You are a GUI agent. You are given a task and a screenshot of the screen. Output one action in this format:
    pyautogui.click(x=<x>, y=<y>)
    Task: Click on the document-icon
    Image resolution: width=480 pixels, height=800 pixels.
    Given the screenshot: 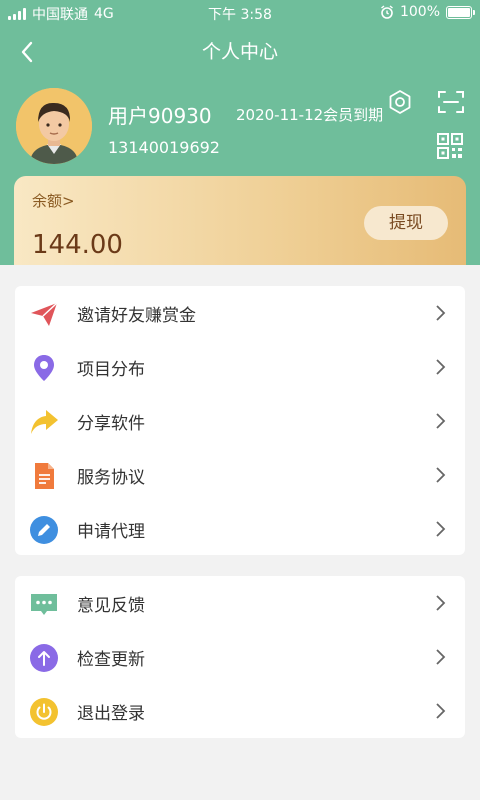 What is the action you would take?
    pyautogui.click(x=44, y=476)
    